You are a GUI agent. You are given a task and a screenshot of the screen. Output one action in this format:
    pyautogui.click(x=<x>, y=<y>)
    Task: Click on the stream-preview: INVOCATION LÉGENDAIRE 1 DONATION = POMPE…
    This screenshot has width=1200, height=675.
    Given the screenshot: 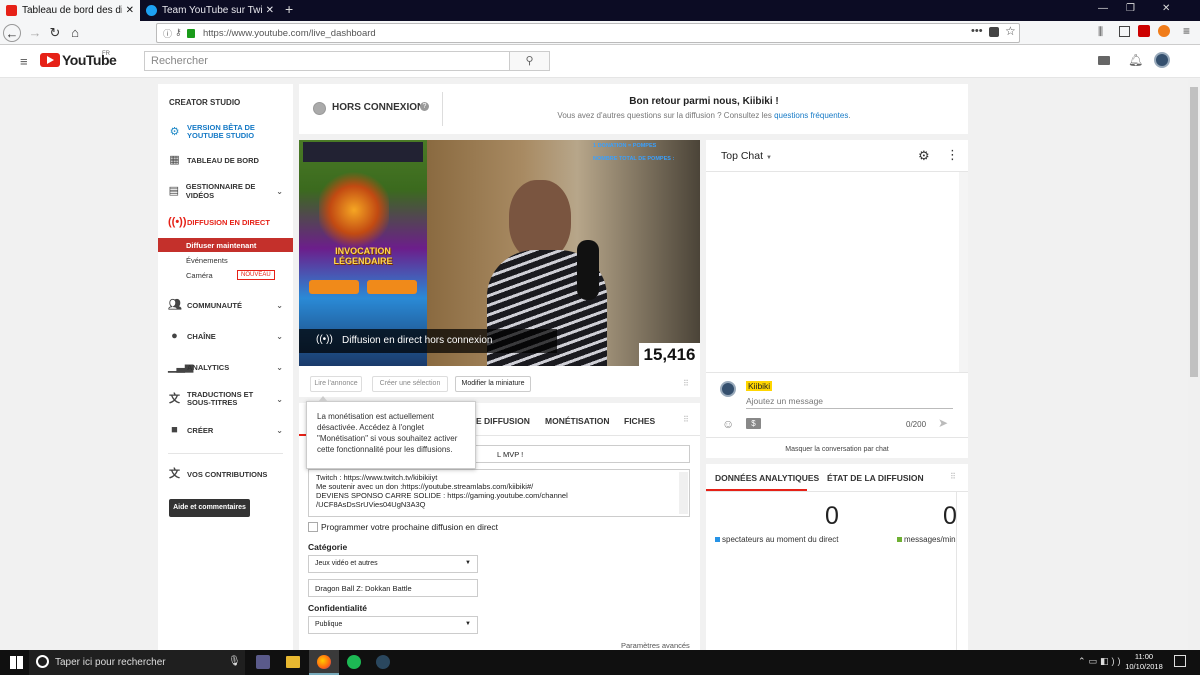 What is the action you would take?
    pyautogui.click(x=499, y=253)
    